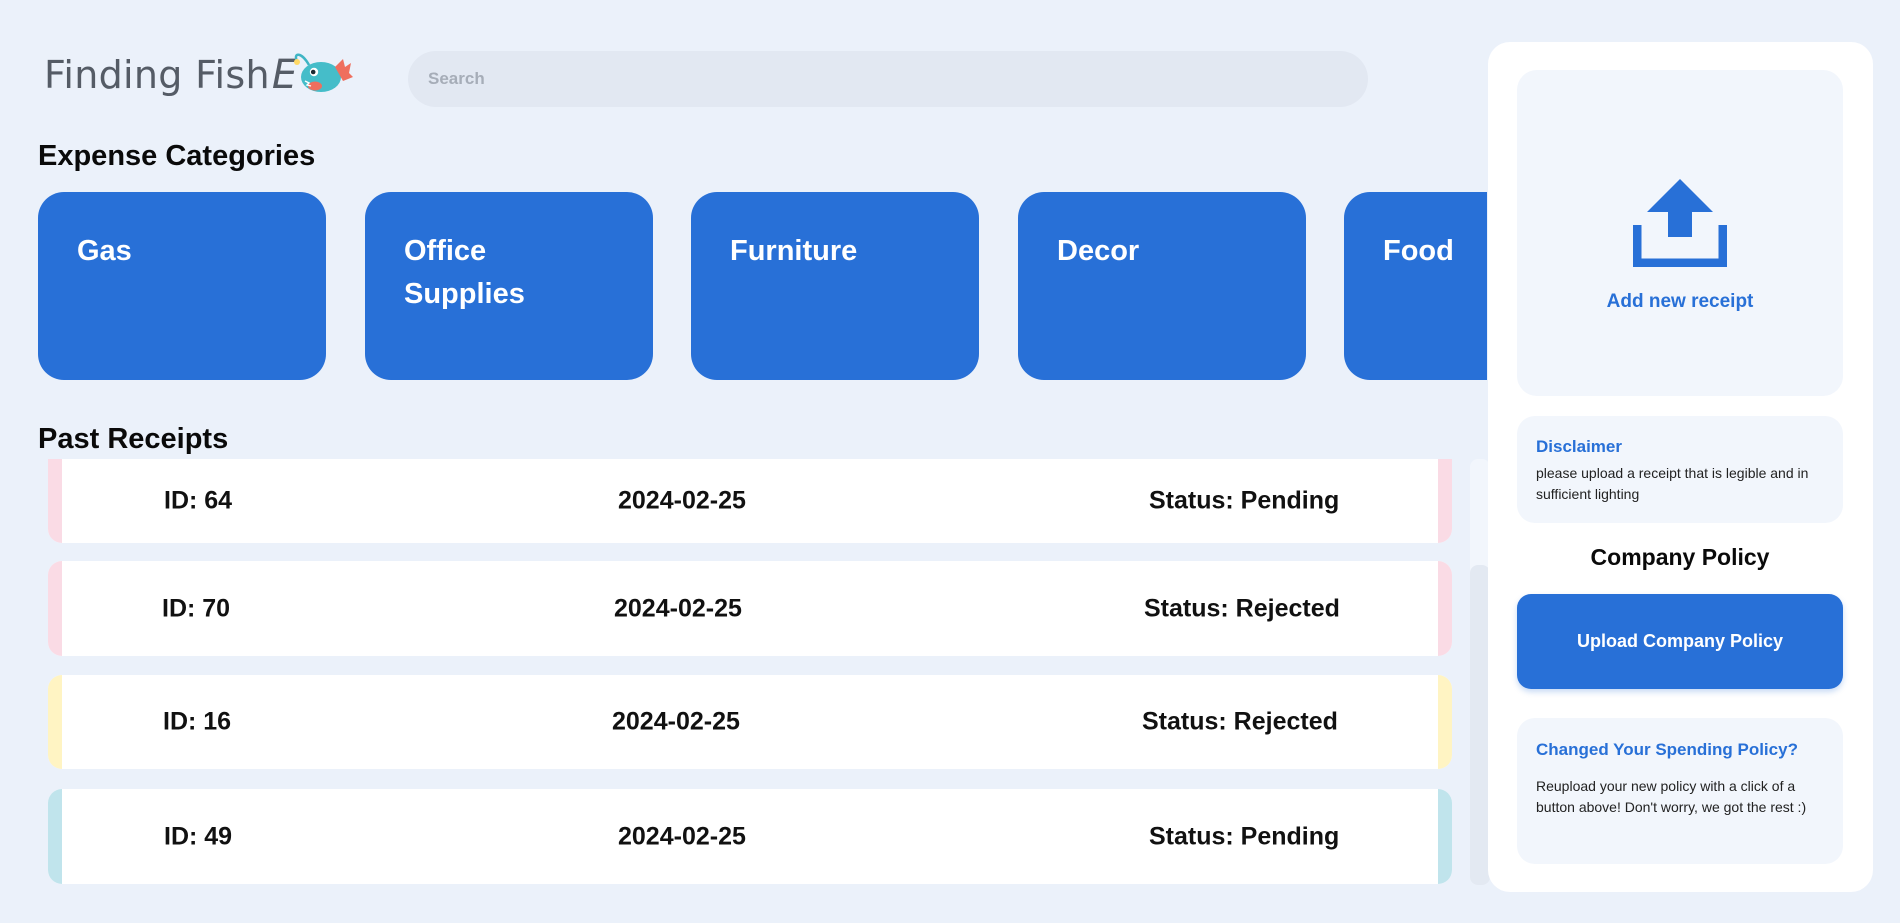  Describe the element at coordinates (1680, 557) in the screenshot. I see `company-policy-title: Company Policy` at that location.